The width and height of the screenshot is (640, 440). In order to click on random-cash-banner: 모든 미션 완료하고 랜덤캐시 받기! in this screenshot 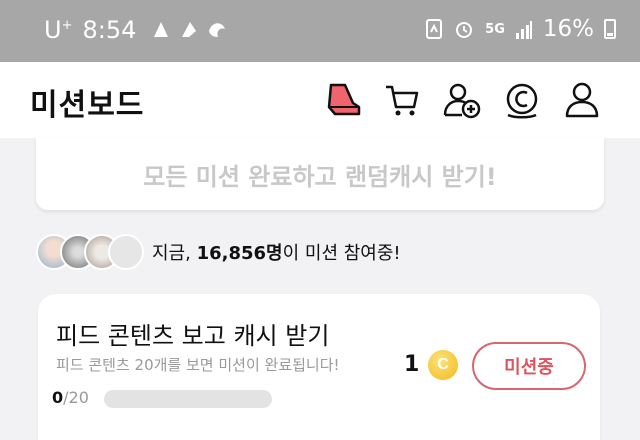, I will do `click(320, 174)`.